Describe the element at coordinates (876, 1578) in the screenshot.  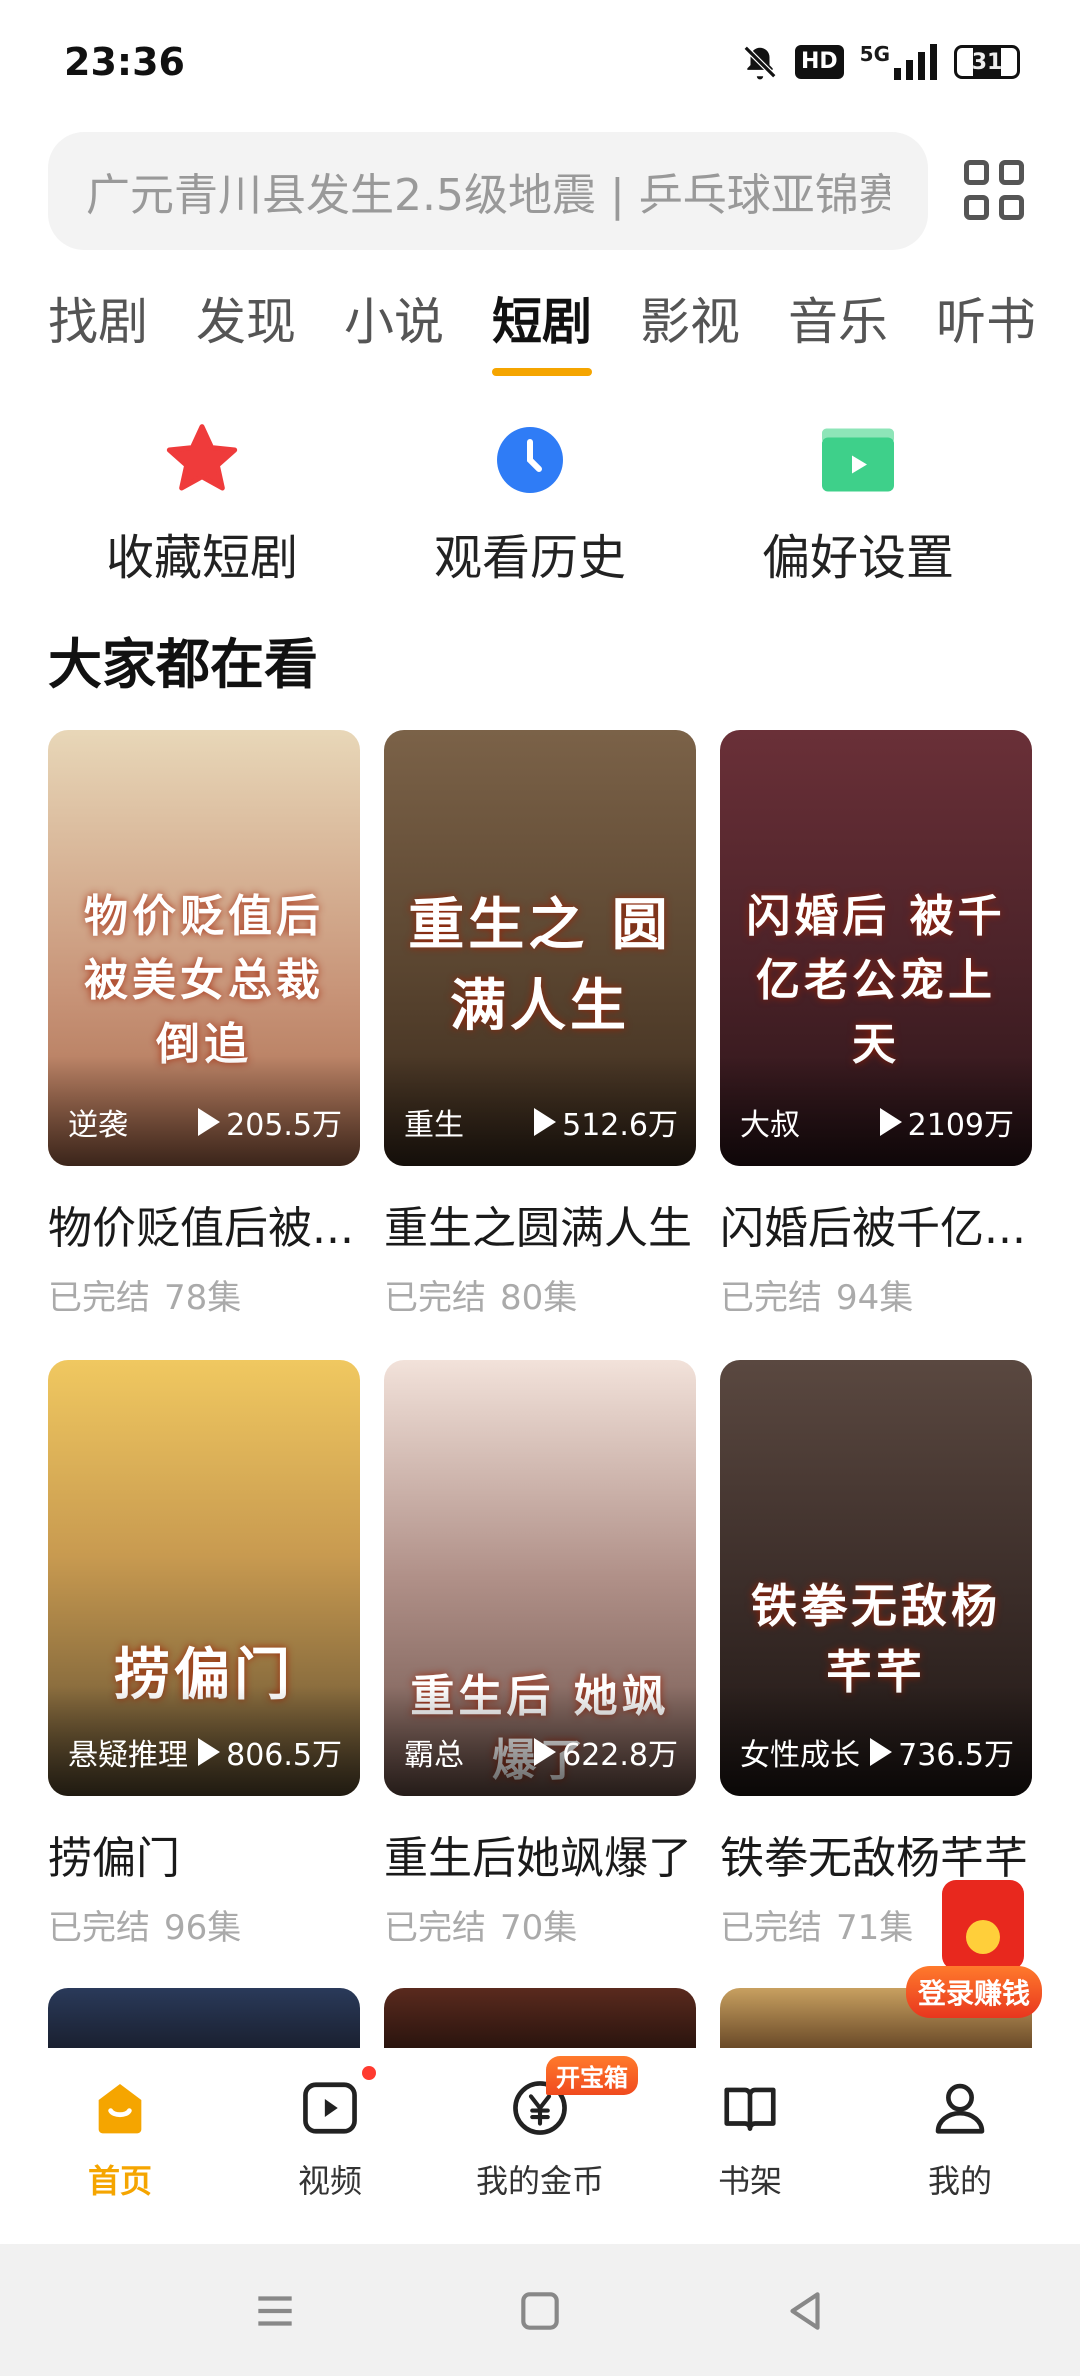
I see `drama-poster: 铁拳无敌杨芊芊 女性成长 736.5万` at that location.